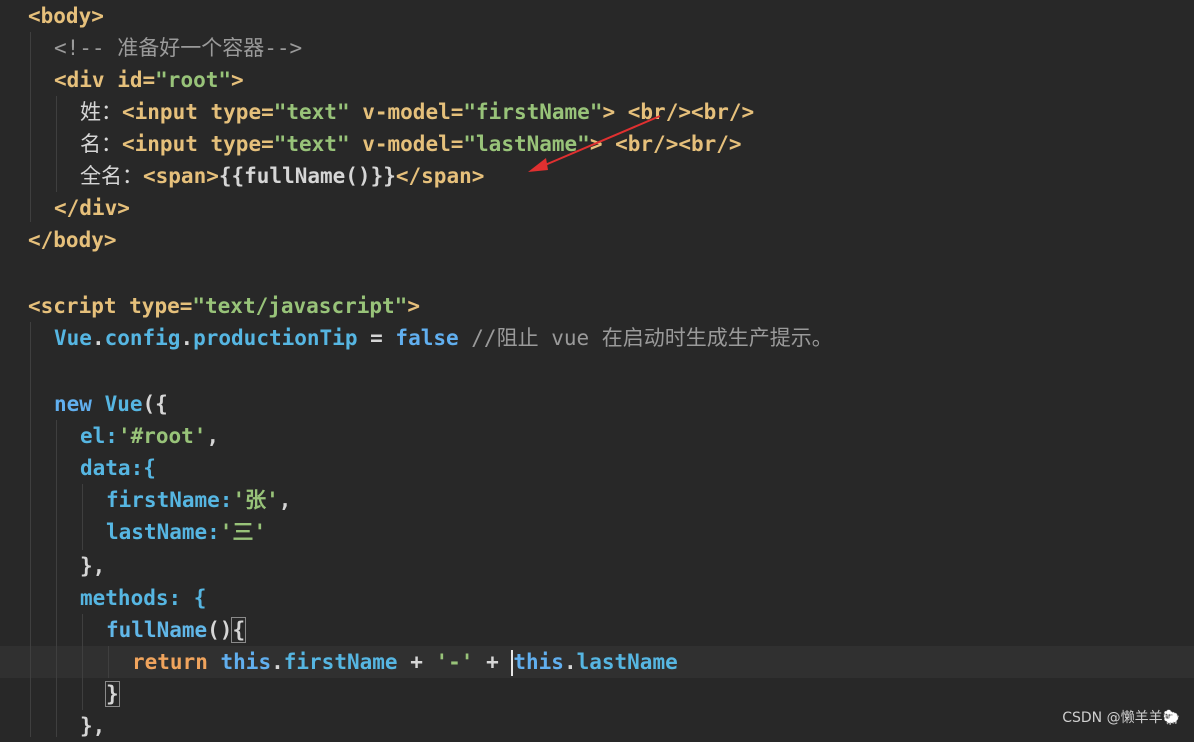 This screenshot has width=1194, height=742. Describe the element at coordinates (1121, 718) in the screenshot. I see `watermark: CSDN @懒羊羊🐑` at that location.